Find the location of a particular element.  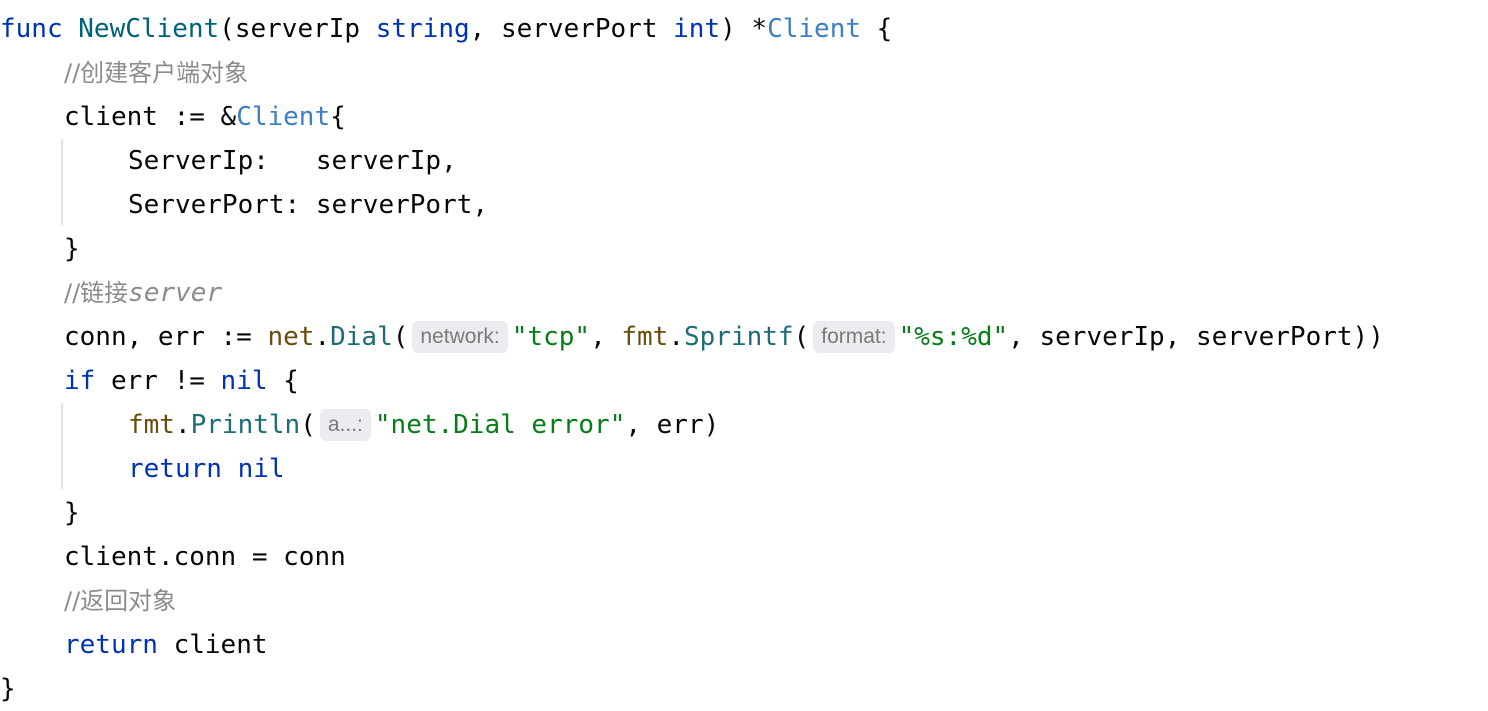

code-text: client := & is located at coordinates (150, 117).